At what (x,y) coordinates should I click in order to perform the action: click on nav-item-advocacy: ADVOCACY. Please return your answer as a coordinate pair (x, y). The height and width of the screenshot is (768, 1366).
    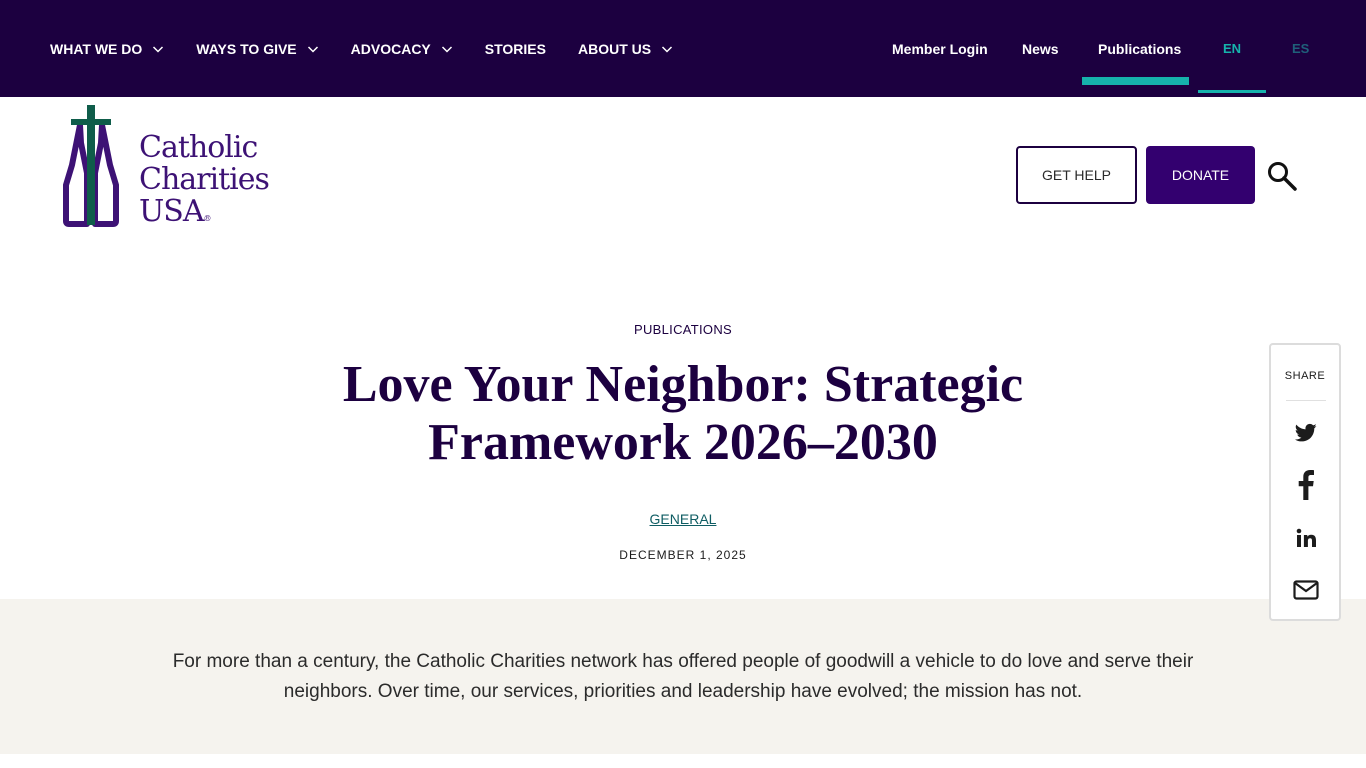
    Looking at the image, I should click on (402, 49).